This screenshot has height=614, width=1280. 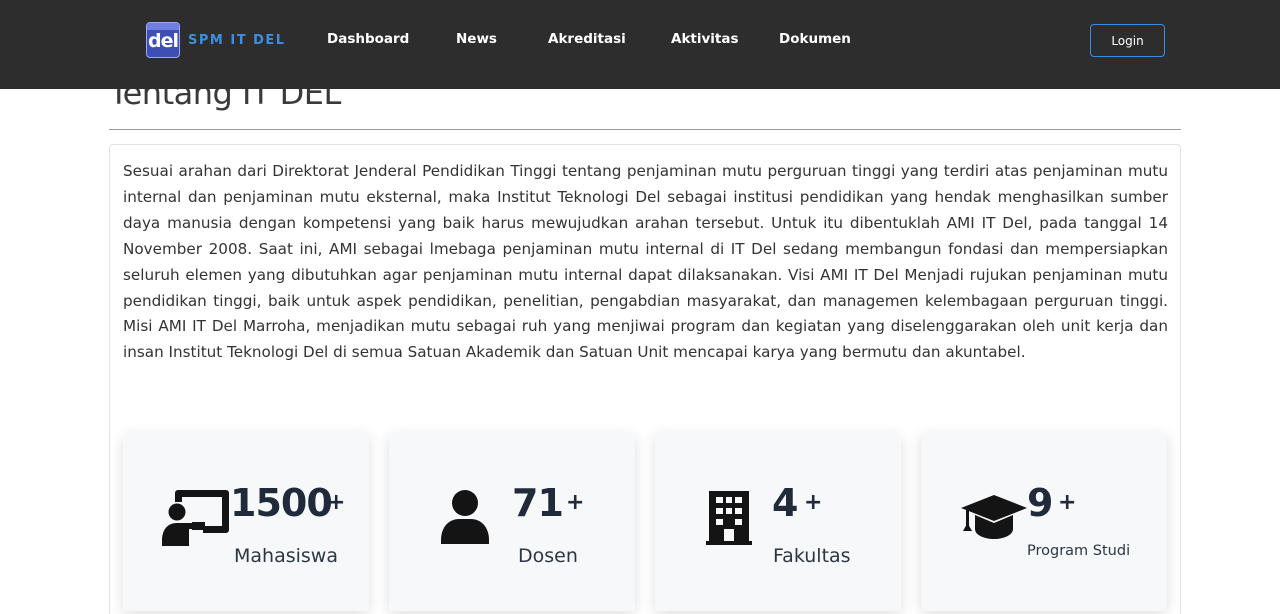 What do you see at coordinates (1127, 40) in the screenshot?
I see `login-button: Login` at bounding box center [1127, 40].